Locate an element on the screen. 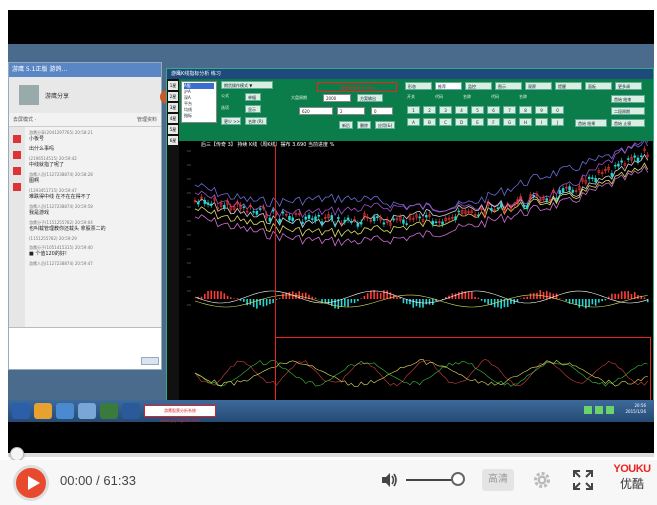 The height and width of the screenshot is (505, 657). qq-send-button is located at coordinates (150, 361).